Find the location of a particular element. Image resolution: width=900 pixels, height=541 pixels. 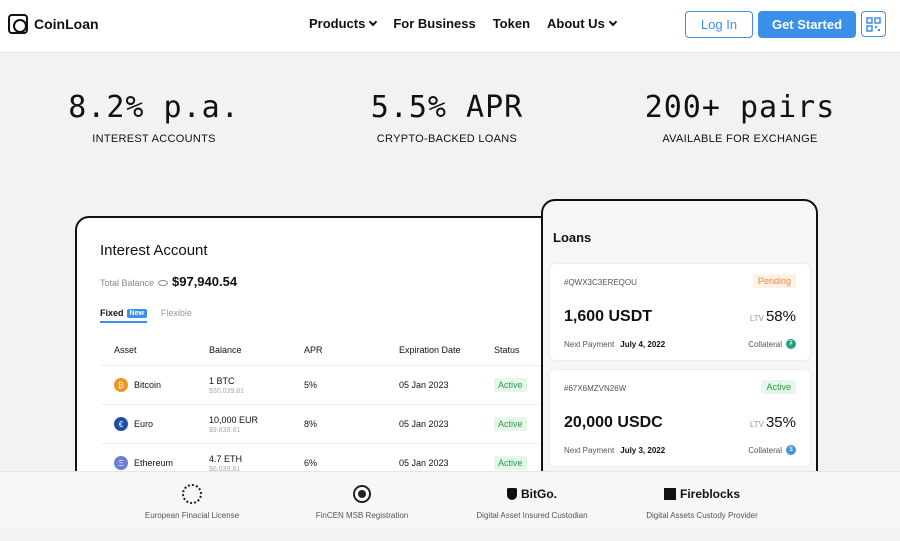

bitcoin-icon: ₿ is located at coordinates (121, 385).